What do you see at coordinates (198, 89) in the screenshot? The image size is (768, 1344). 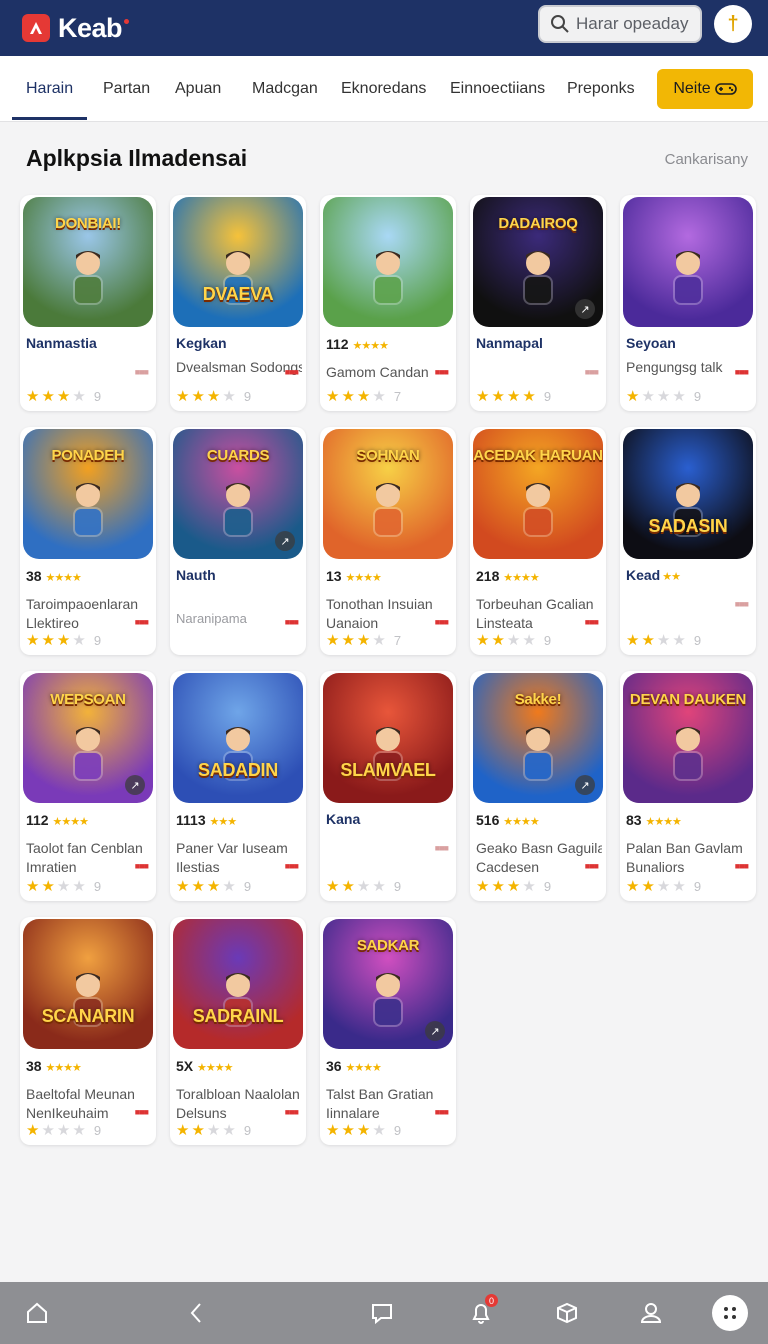 I see `tab-apuan: Apuan` at bounding box center [198, 89].